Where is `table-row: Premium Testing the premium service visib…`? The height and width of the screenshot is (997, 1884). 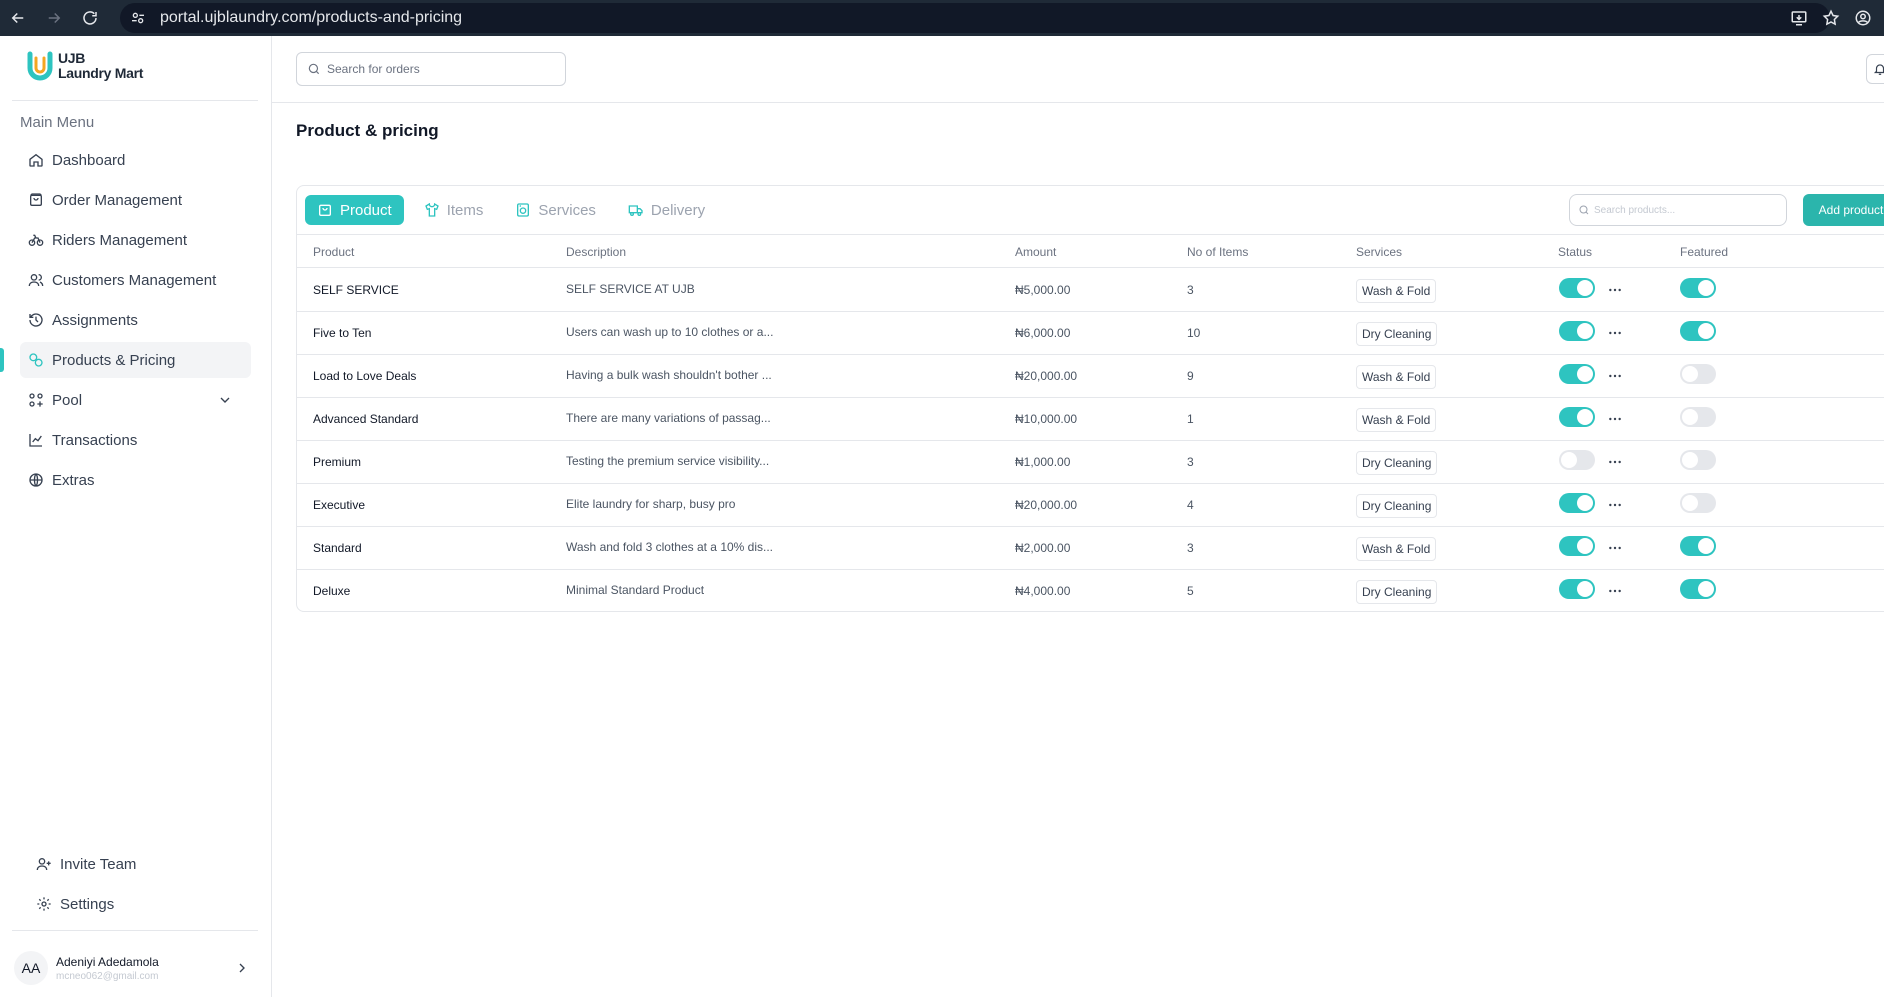
table-row: Premium Testing the premium service visib… is located at coordinates (1090, 462).